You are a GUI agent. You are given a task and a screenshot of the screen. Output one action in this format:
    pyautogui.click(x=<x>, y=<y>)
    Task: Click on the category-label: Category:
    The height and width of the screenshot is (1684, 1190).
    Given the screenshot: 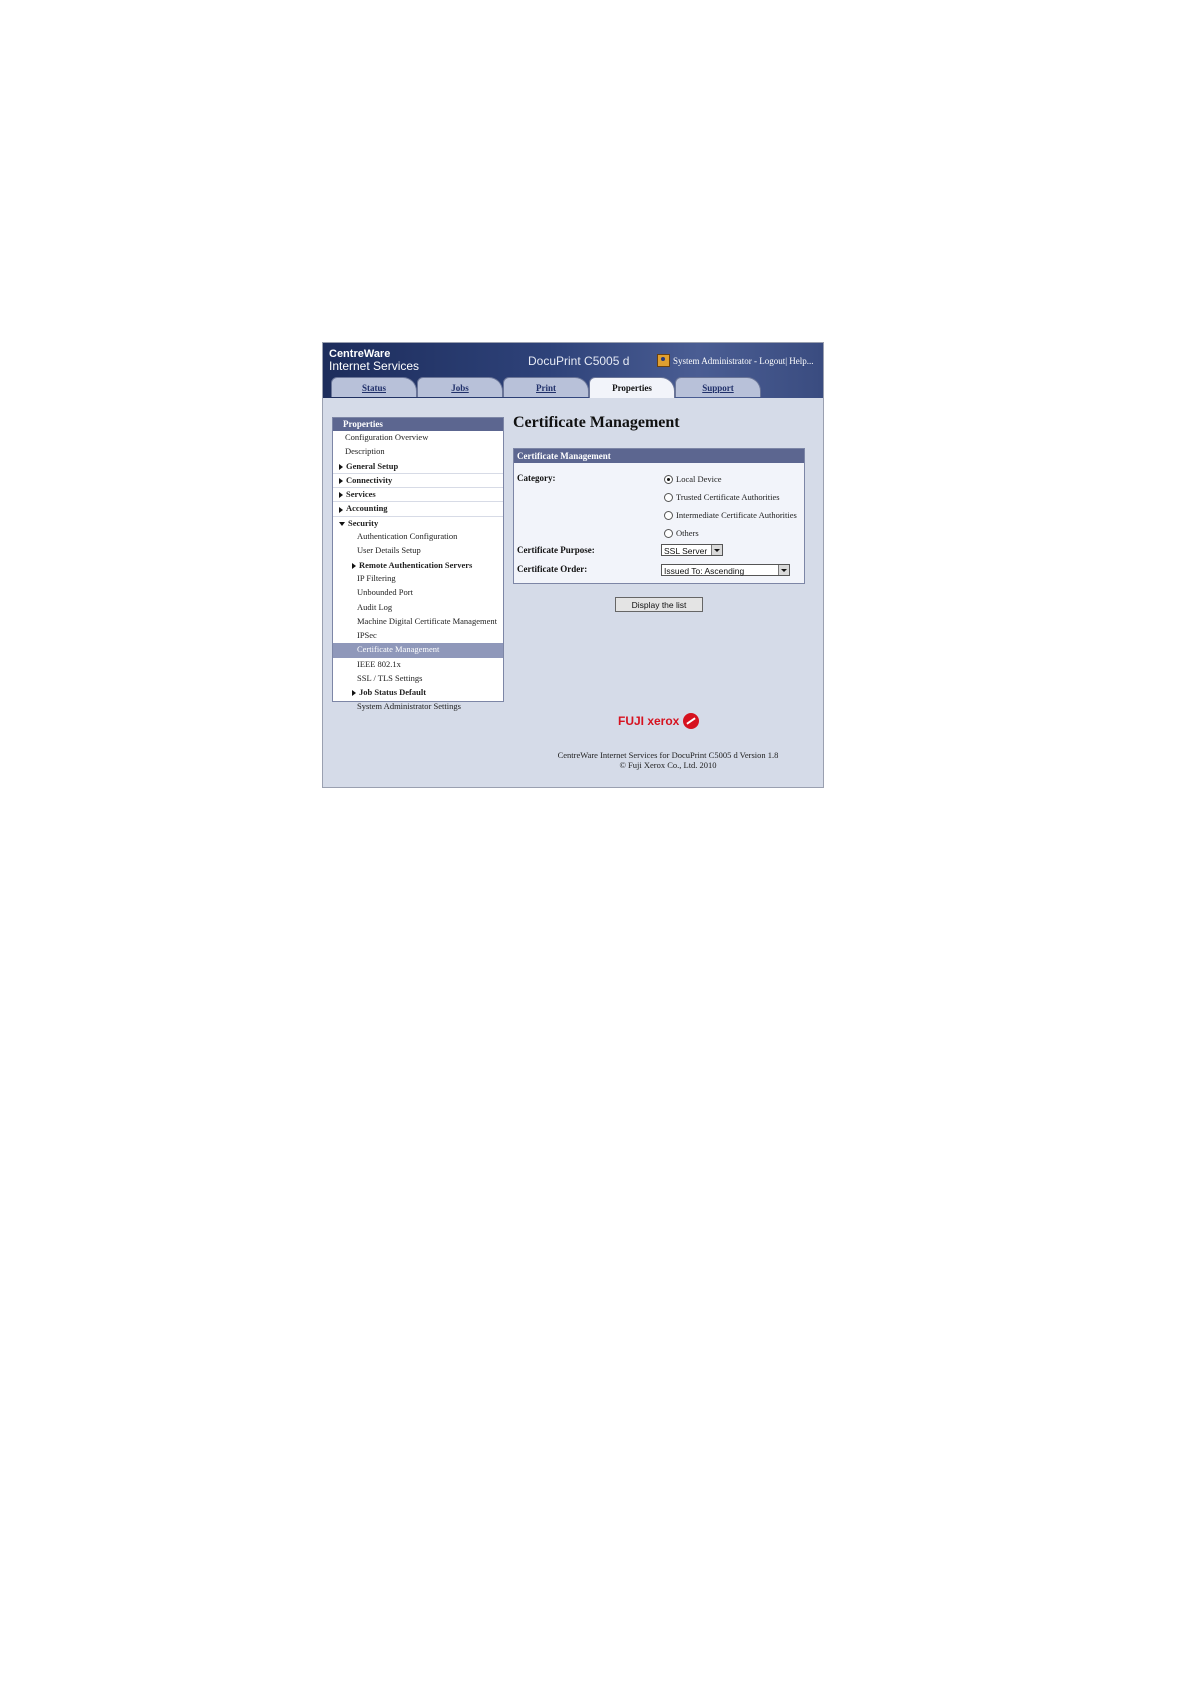 What is the action you would take?
    pyautogui.click(x=536, y=478)
    